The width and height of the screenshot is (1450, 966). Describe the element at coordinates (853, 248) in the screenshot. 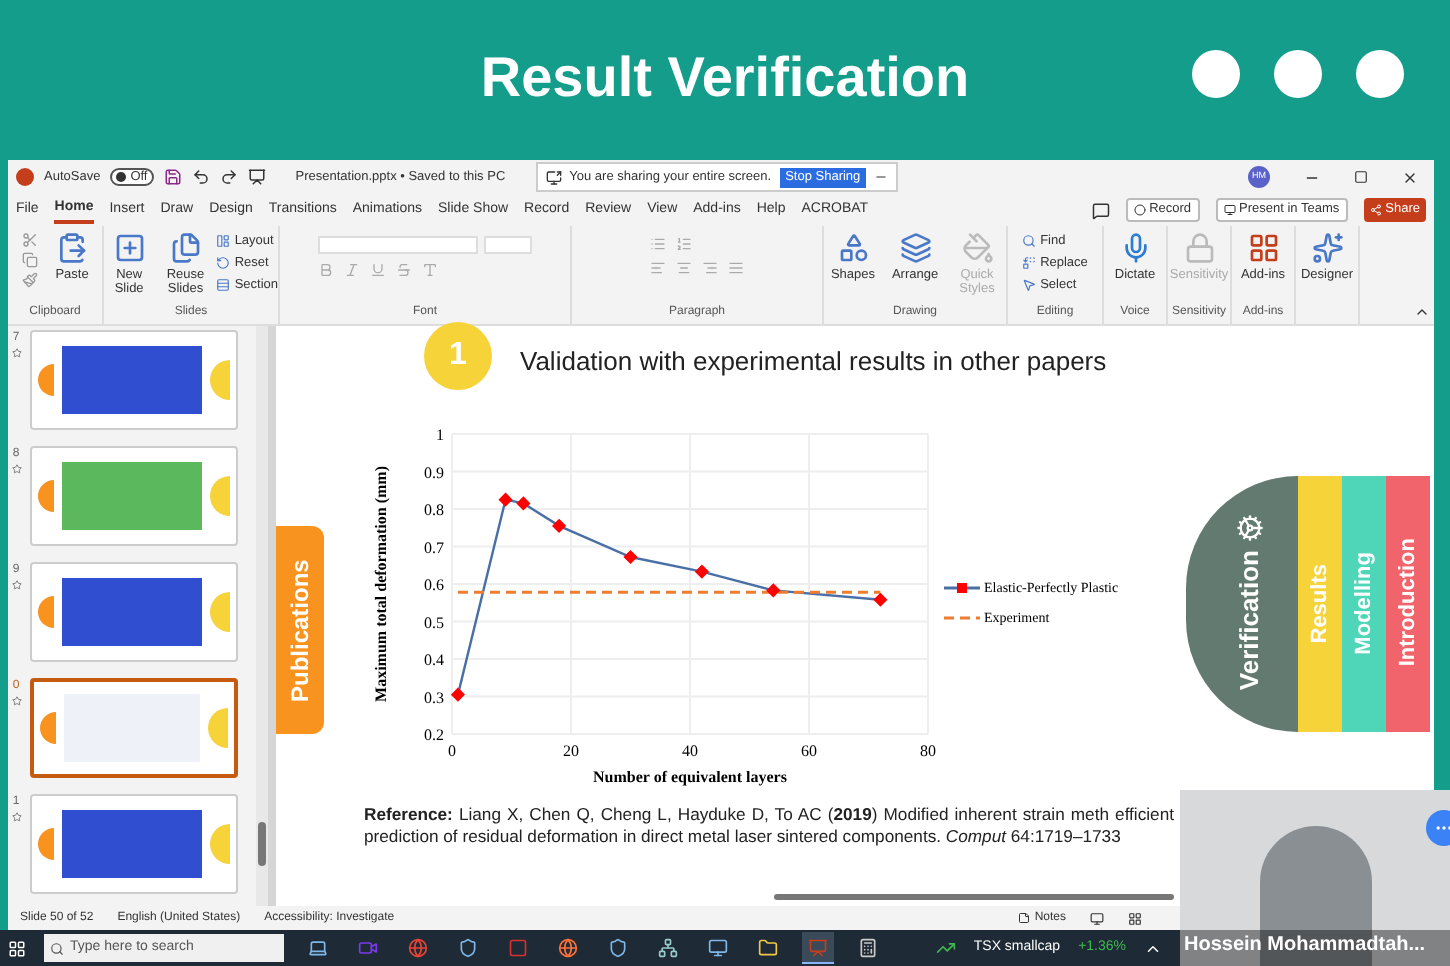

I see `shapes-icon` at that location.